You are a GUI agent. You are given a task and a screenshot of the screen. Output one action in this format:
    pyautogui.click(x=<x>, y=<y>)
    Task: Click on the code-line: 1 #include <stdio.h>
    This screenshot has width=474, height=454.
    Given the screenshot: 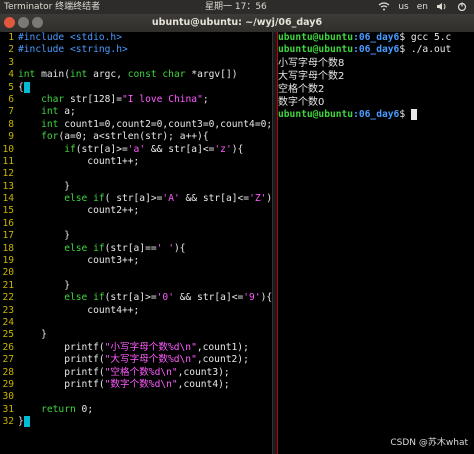 What is the action you would take?
    pyautogui.click(x=136, y=38)
    